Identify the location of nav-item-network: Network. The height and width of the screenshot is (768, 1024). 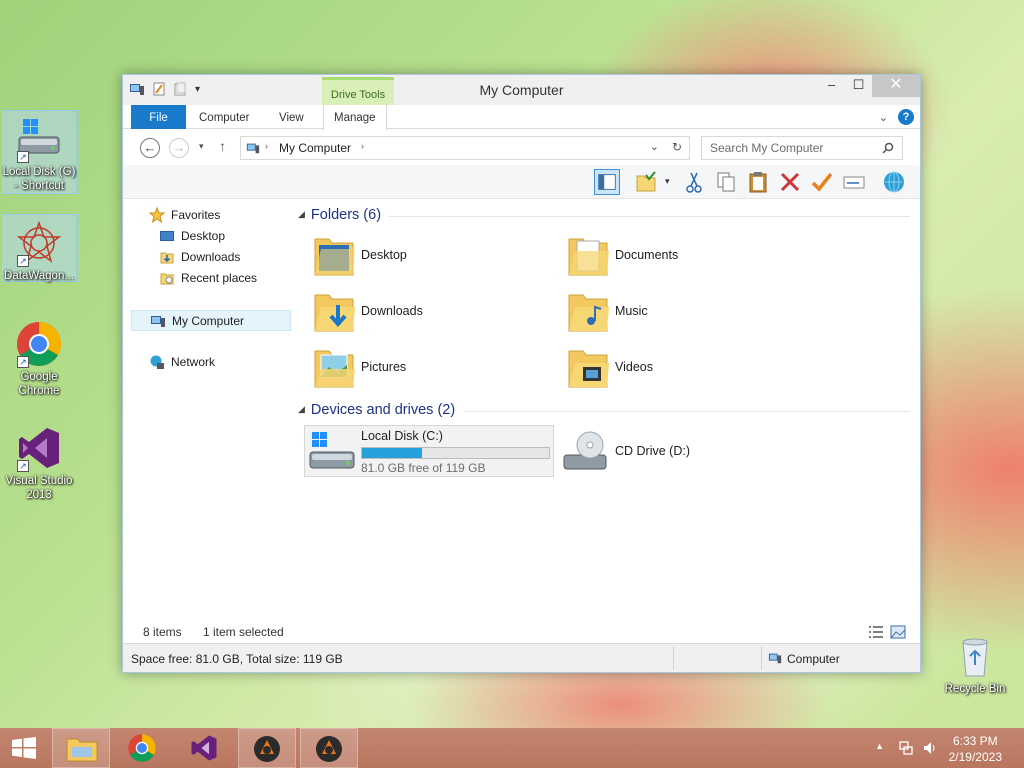
(211, 362).